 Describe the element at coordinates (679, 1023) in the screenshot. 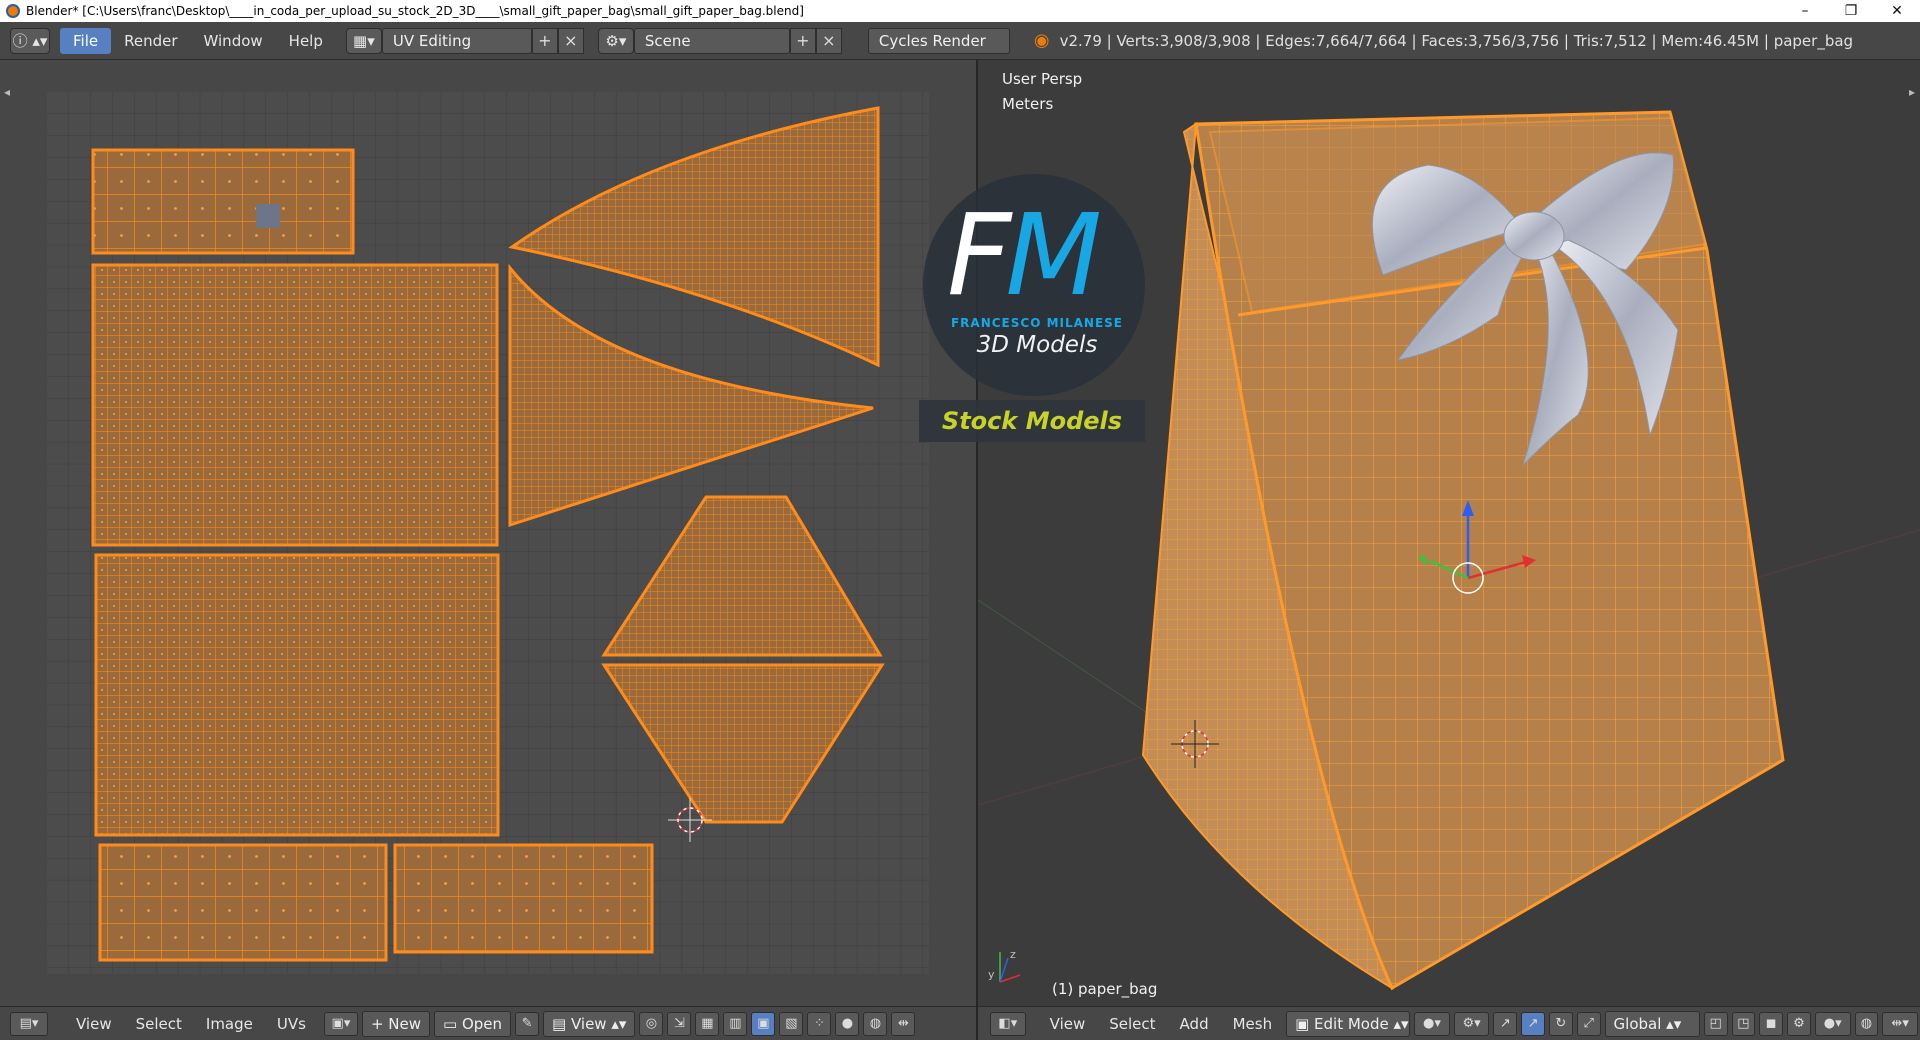

I see `sync-selection-icon: ⇲` at that location.